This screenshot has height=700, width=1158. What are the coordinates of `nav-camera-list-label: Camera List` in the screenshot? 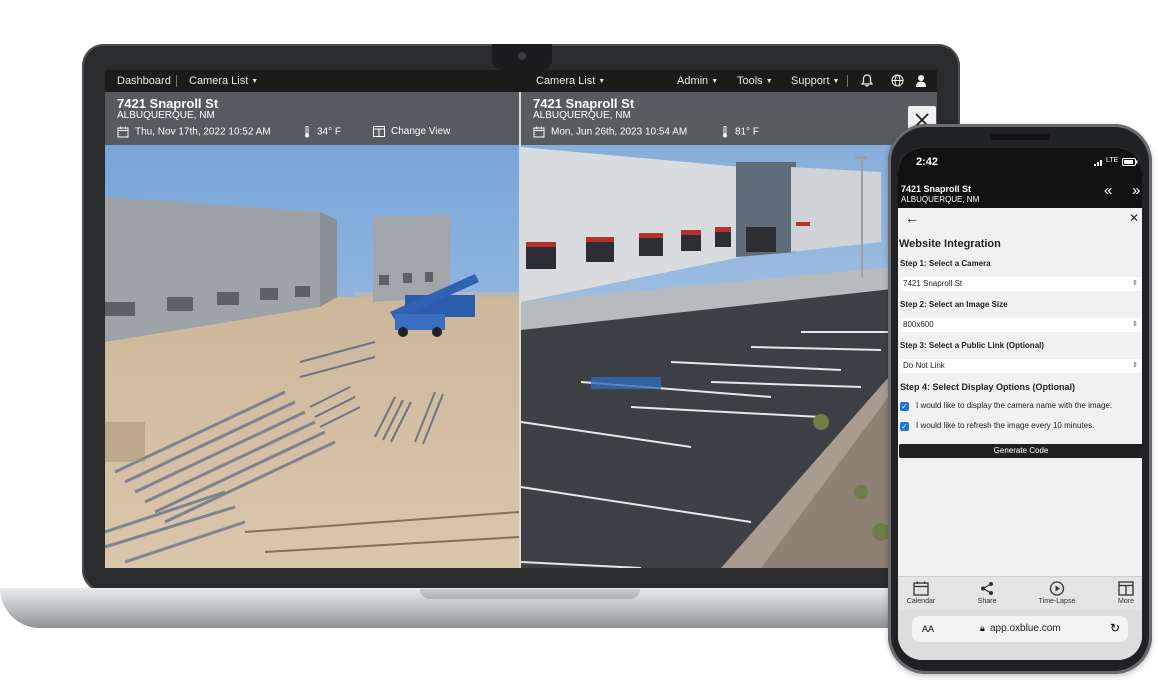 It's located at (219, 81).